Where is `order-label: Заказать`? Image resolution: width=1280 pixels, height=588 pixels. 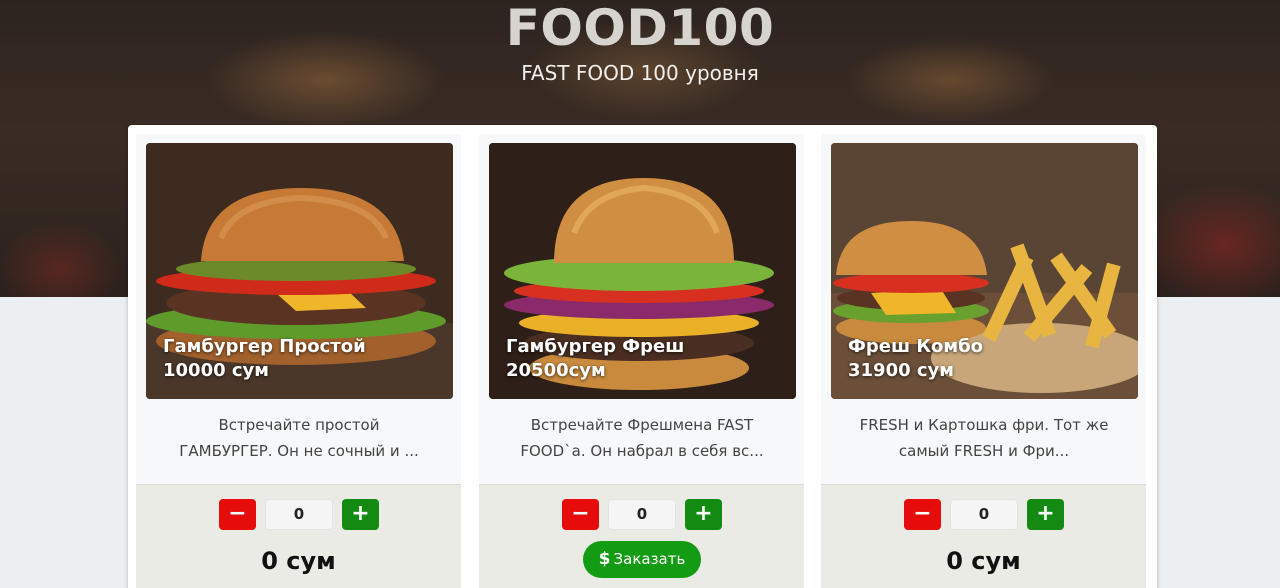
order-label: Заказать is located at coordinates (649, 559).